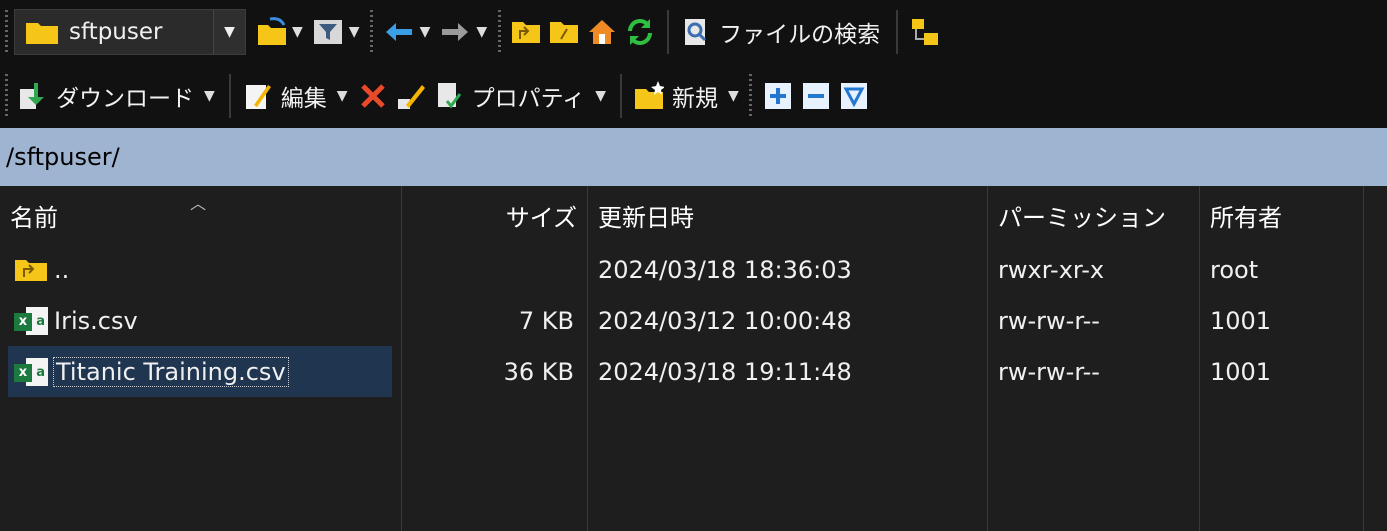 This screenshot has height=531, width=1387. What do you see at coordinates (271, 32) in the screenshot?
I see `open-folder-icon` at bounding box center [271, 32].